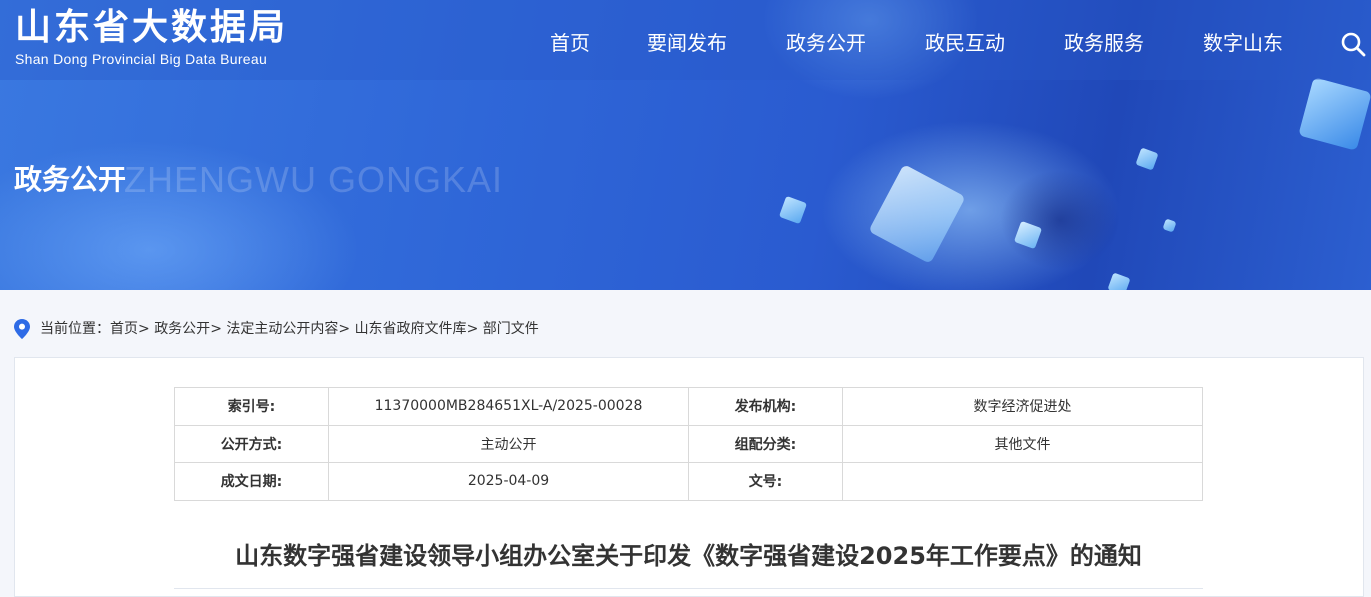 The width and height of the screenshot is (1371, 597). I want to click on nav-item-digital-shandong: 数字山东, so click(1243, 43).